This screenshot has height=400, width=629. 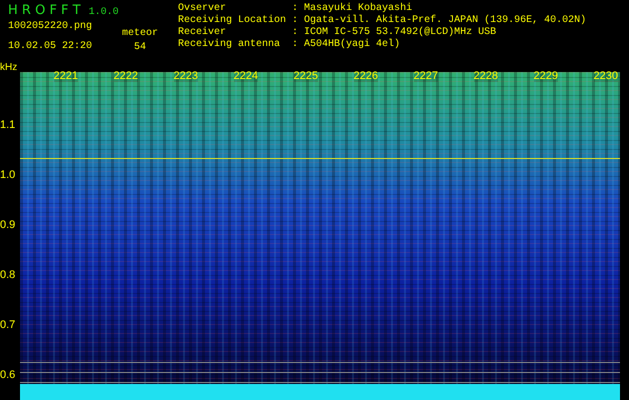 What do you see at coordinates (445, 20) in the screenshot?
I see `info-value: Ogata-vill. Akita-Pref. JAPAN (139.96E, 40.02N)` at bounding box center [445, 20].